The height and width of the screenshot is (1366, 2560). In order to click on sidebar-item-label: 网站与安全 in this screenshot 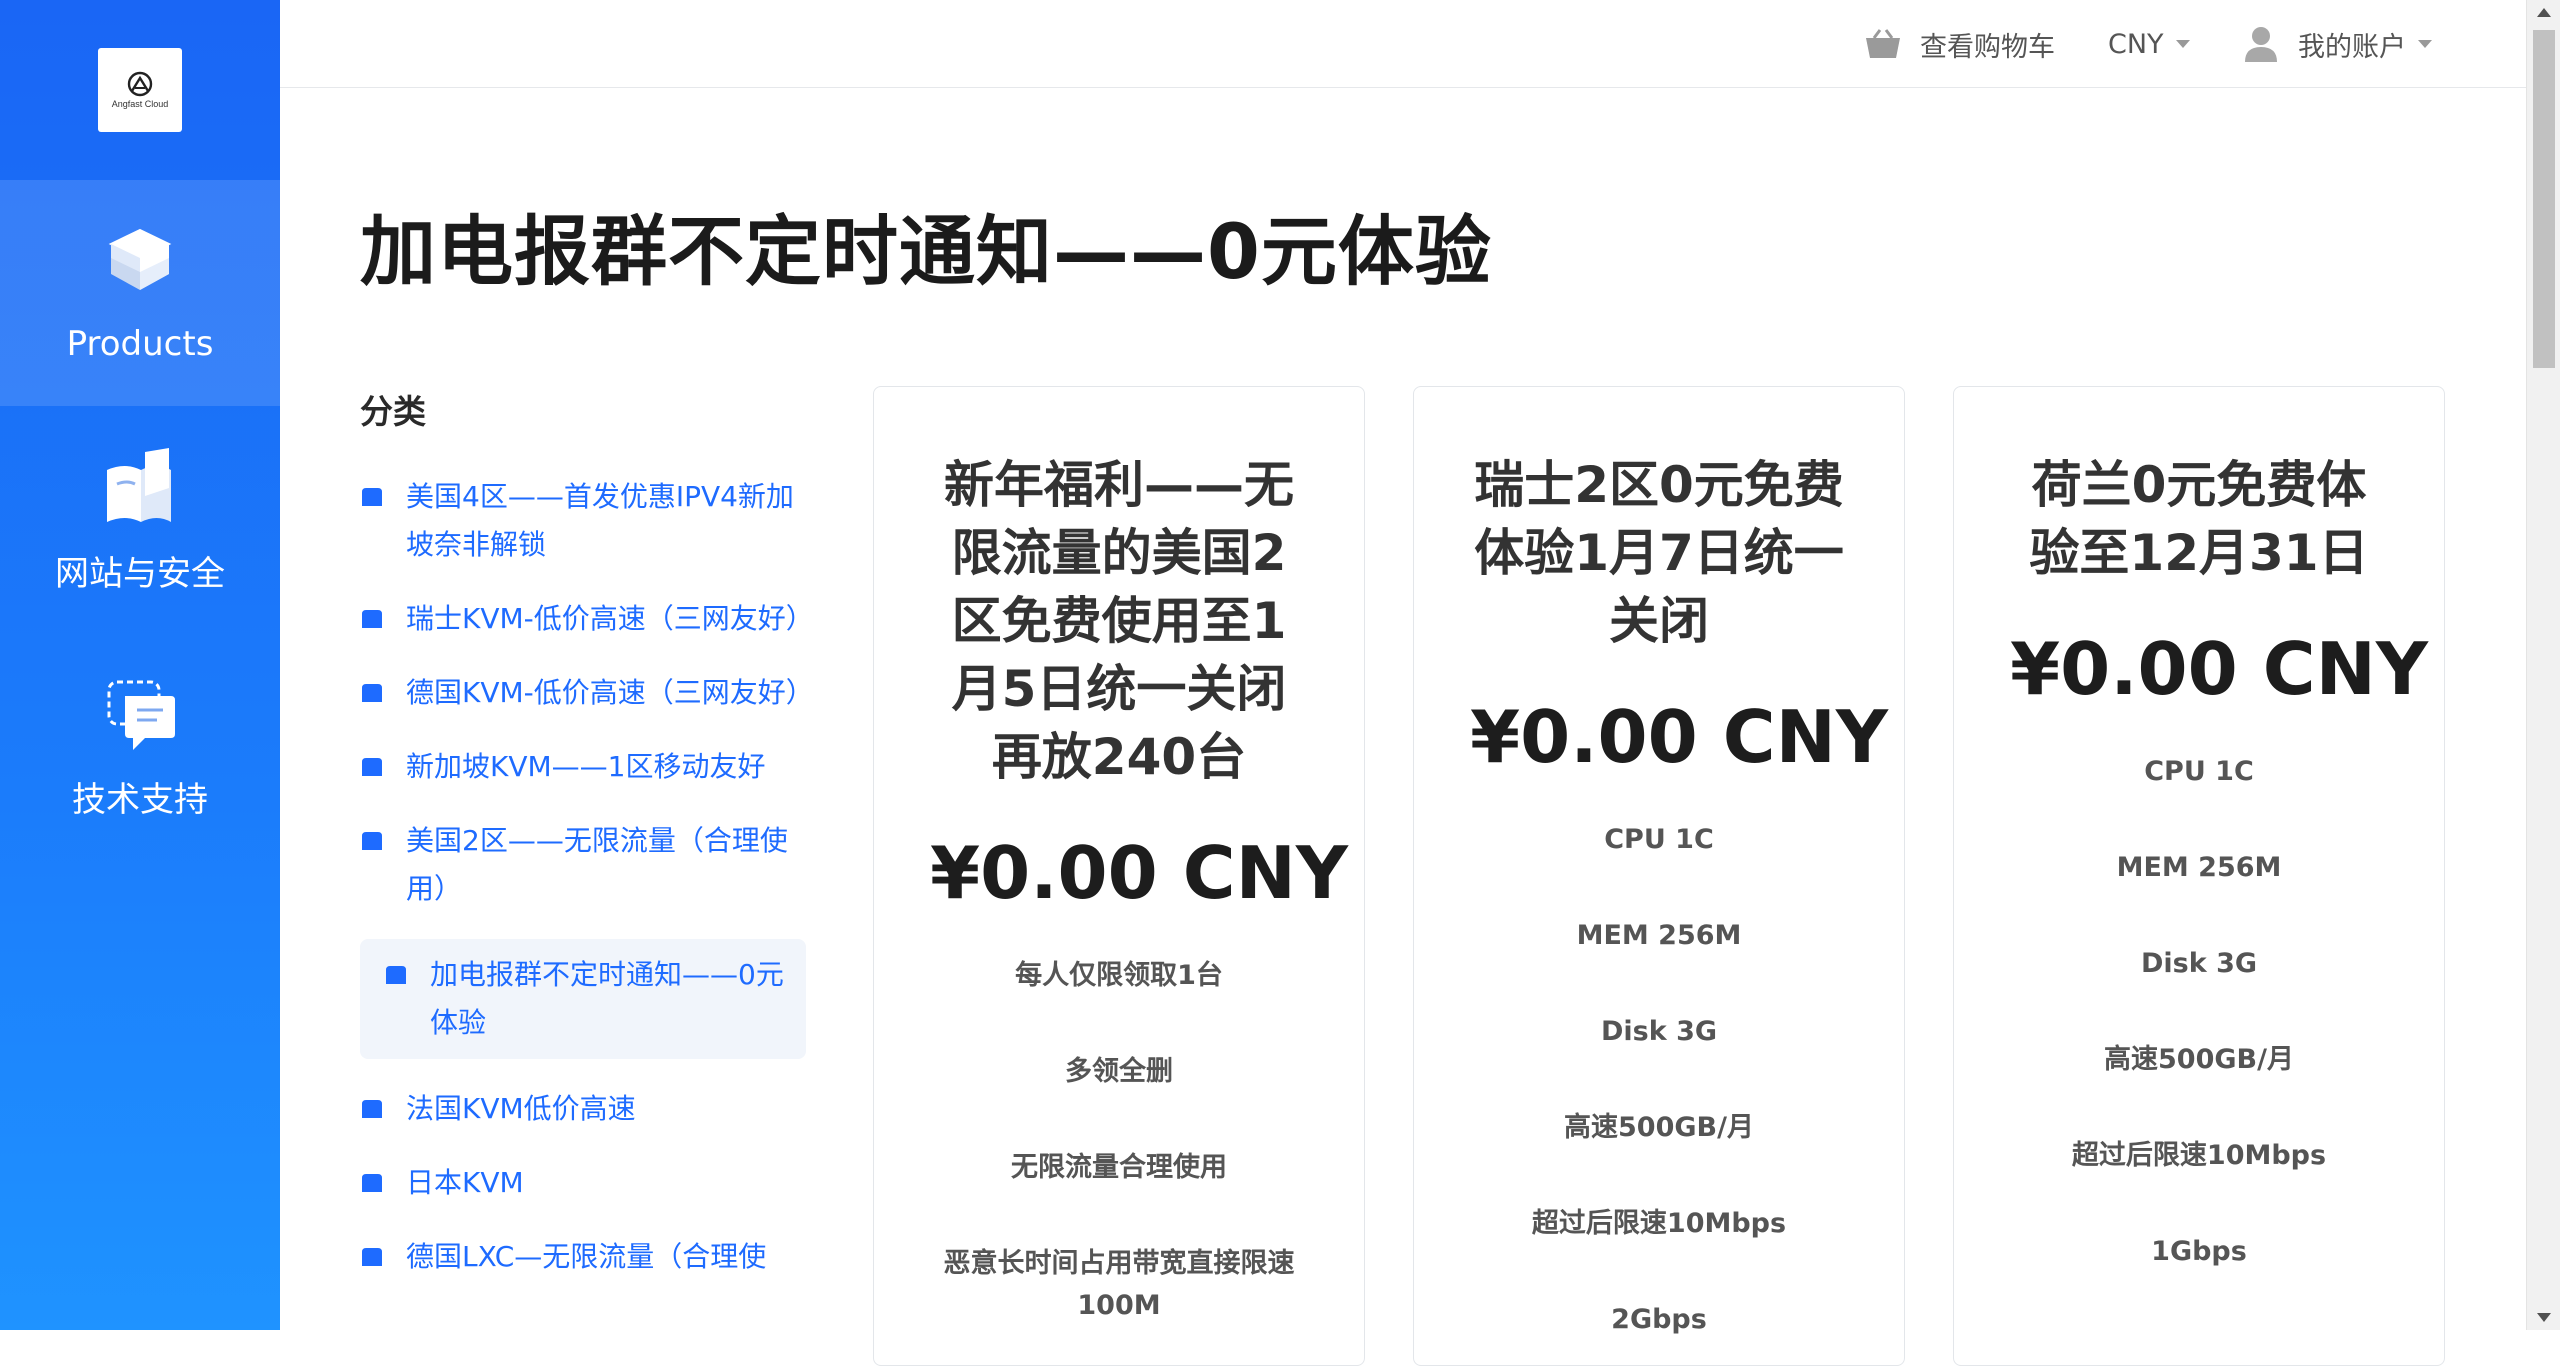, I will do `click(140, 573)`.